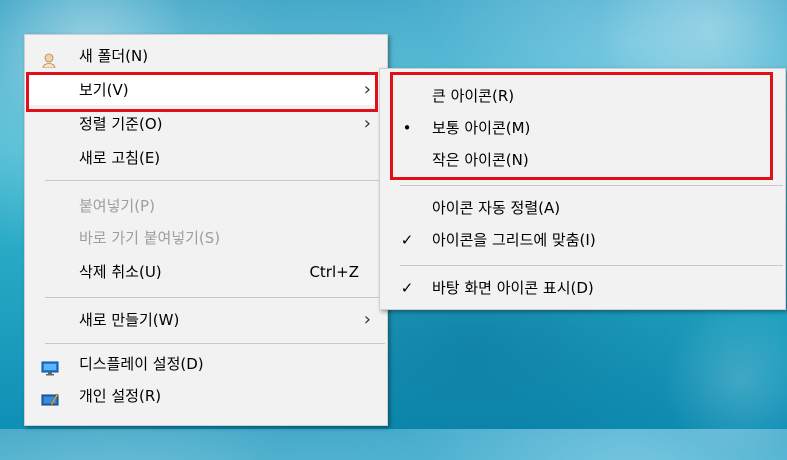  I want to click on menu-item-label: 보통 아이콘(M), so click(481, 128).